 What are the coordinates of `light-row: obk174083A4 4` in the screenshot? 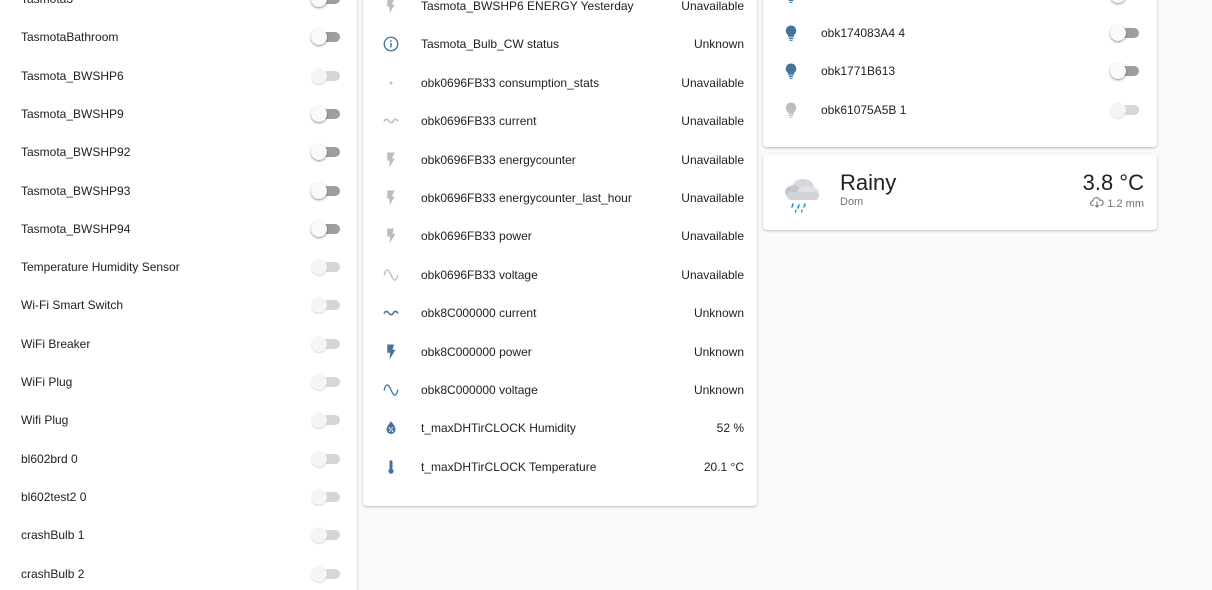 It's located at (960, 33).